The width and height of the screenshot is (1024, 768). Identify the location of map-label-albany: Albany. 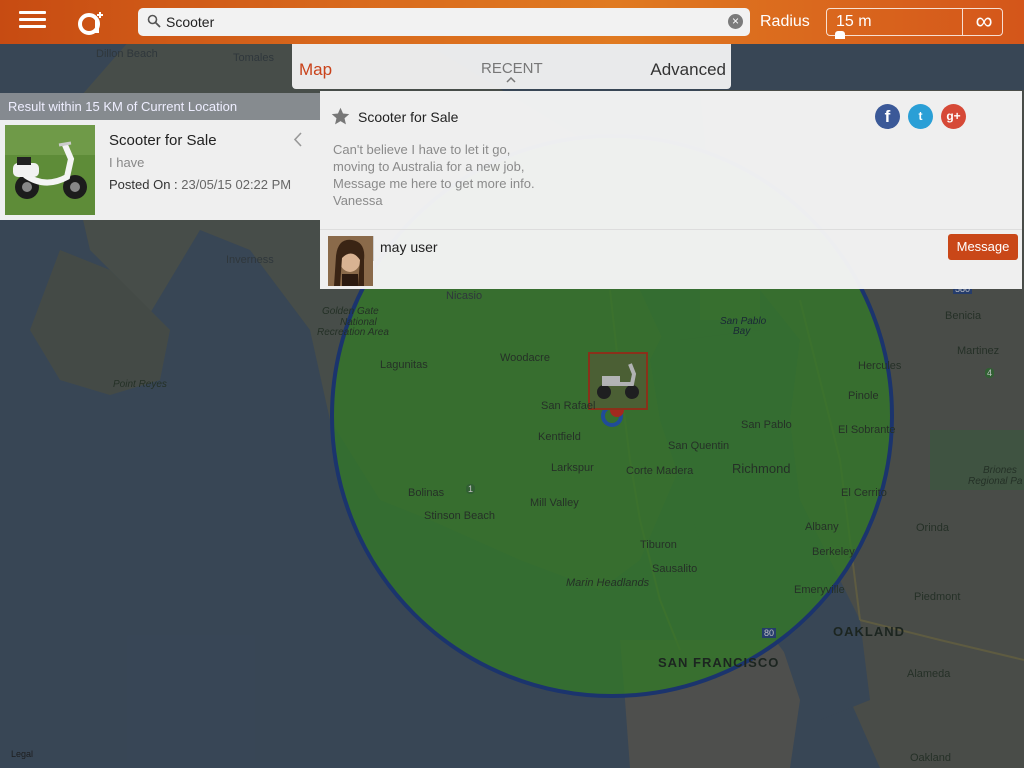
(822, 527).